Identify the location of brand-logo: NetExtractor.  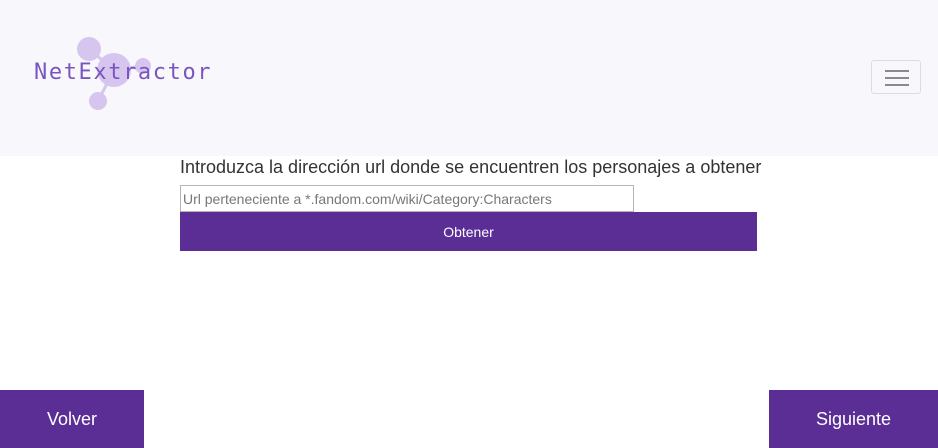
(120, 74).